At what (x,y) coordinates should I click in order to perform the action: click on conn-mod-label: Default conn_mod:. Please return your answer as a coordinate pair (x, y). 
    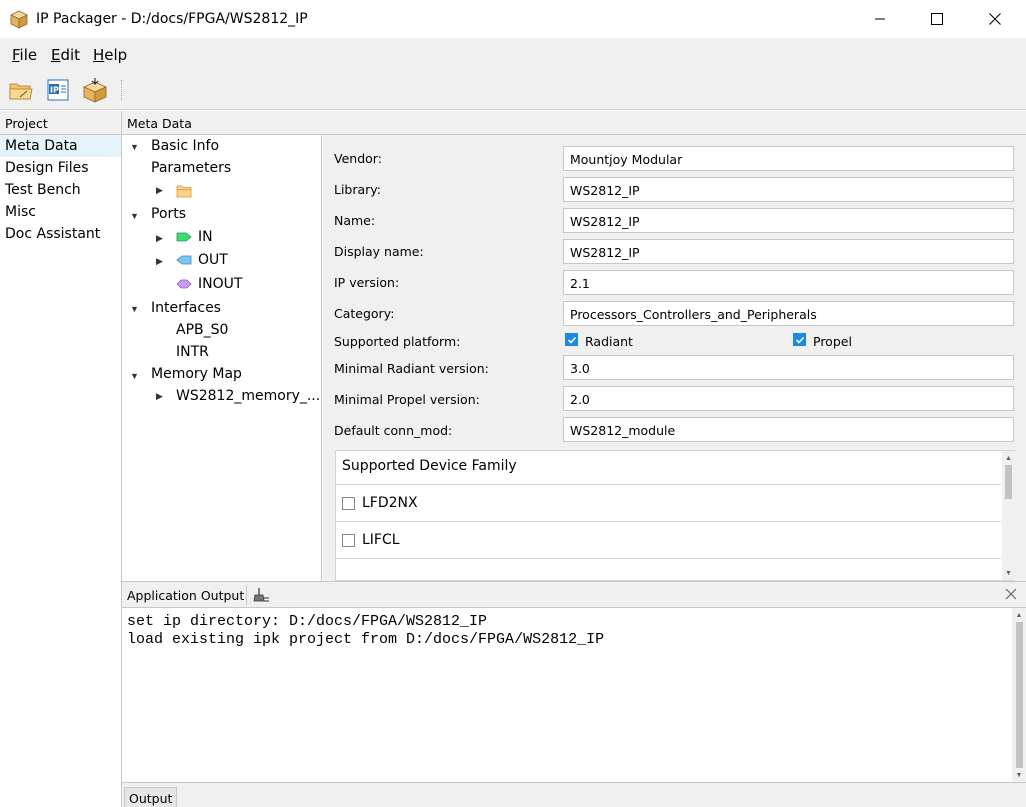
    Looking at the image, I should click on (393, 430).